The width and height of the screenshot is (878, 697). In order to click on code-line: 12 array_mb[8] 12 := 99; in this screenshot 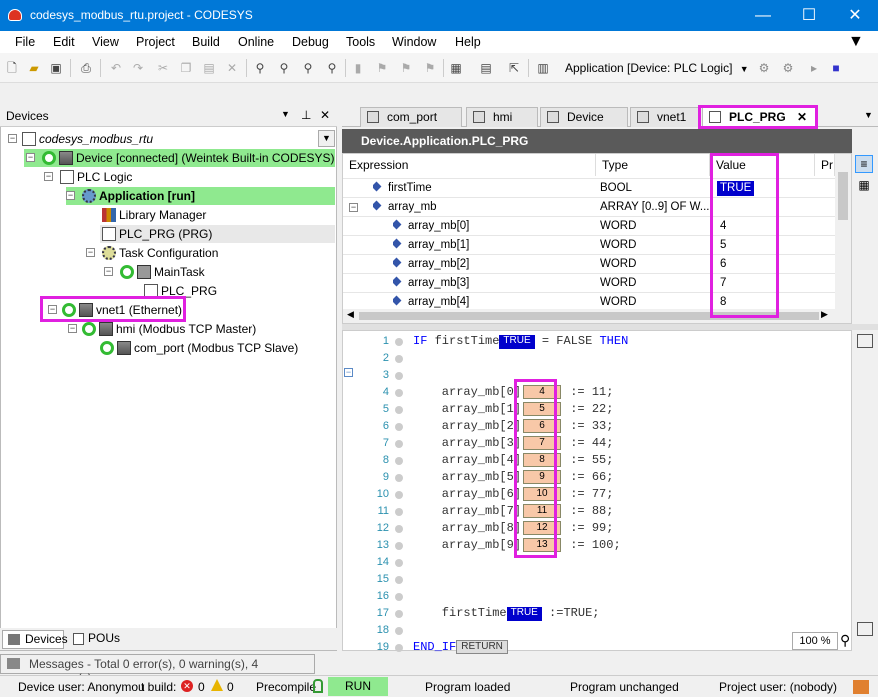, I will do `click(593, 528)`.